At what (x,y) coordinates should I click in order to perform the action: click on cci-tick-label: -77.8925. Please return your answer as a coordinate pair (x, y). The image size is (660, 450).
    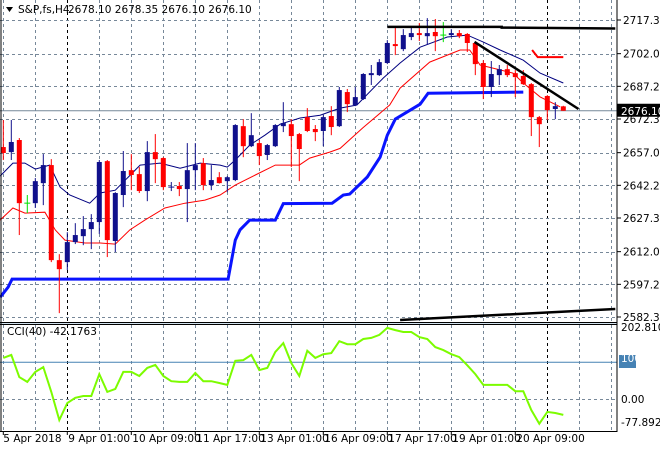
    Looking at the image, I should click on (640, 423).